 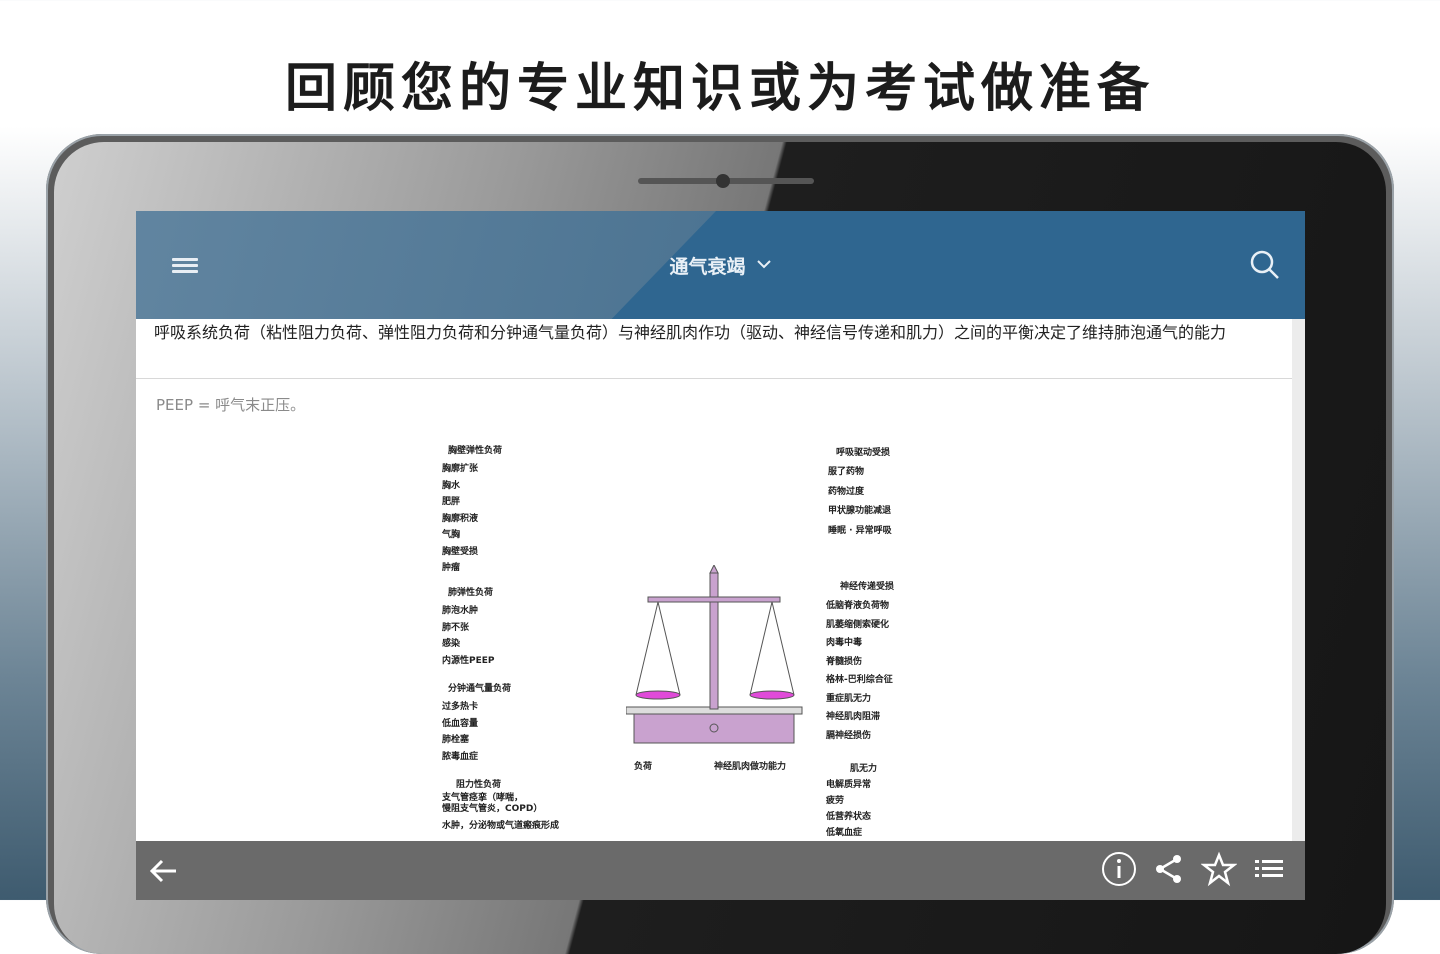 What do you see at coordinates (720, 870) in the screenshot?
I see `bottom-toolbar` at bounding box center [720, 870].